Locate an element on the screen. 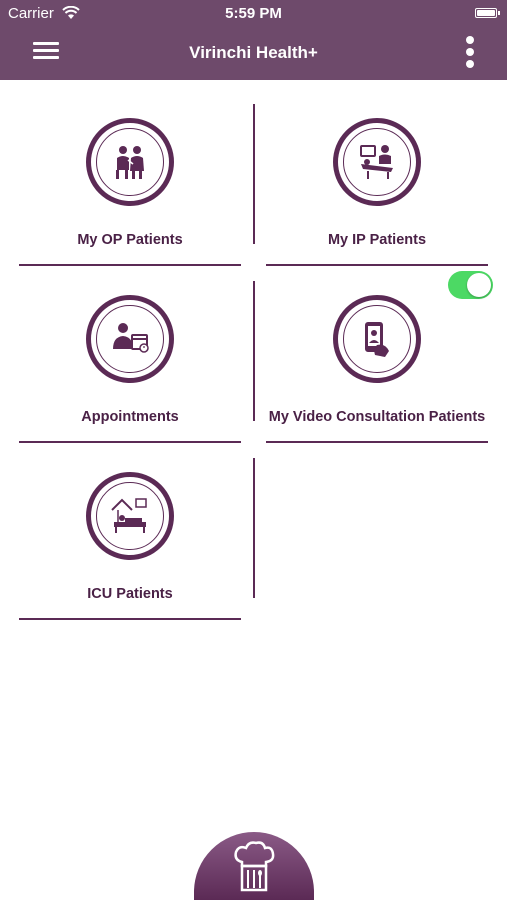 The width and height of the screenshot is (507, 900). appointment-calendar-icon is located at coordinates (130, 339).